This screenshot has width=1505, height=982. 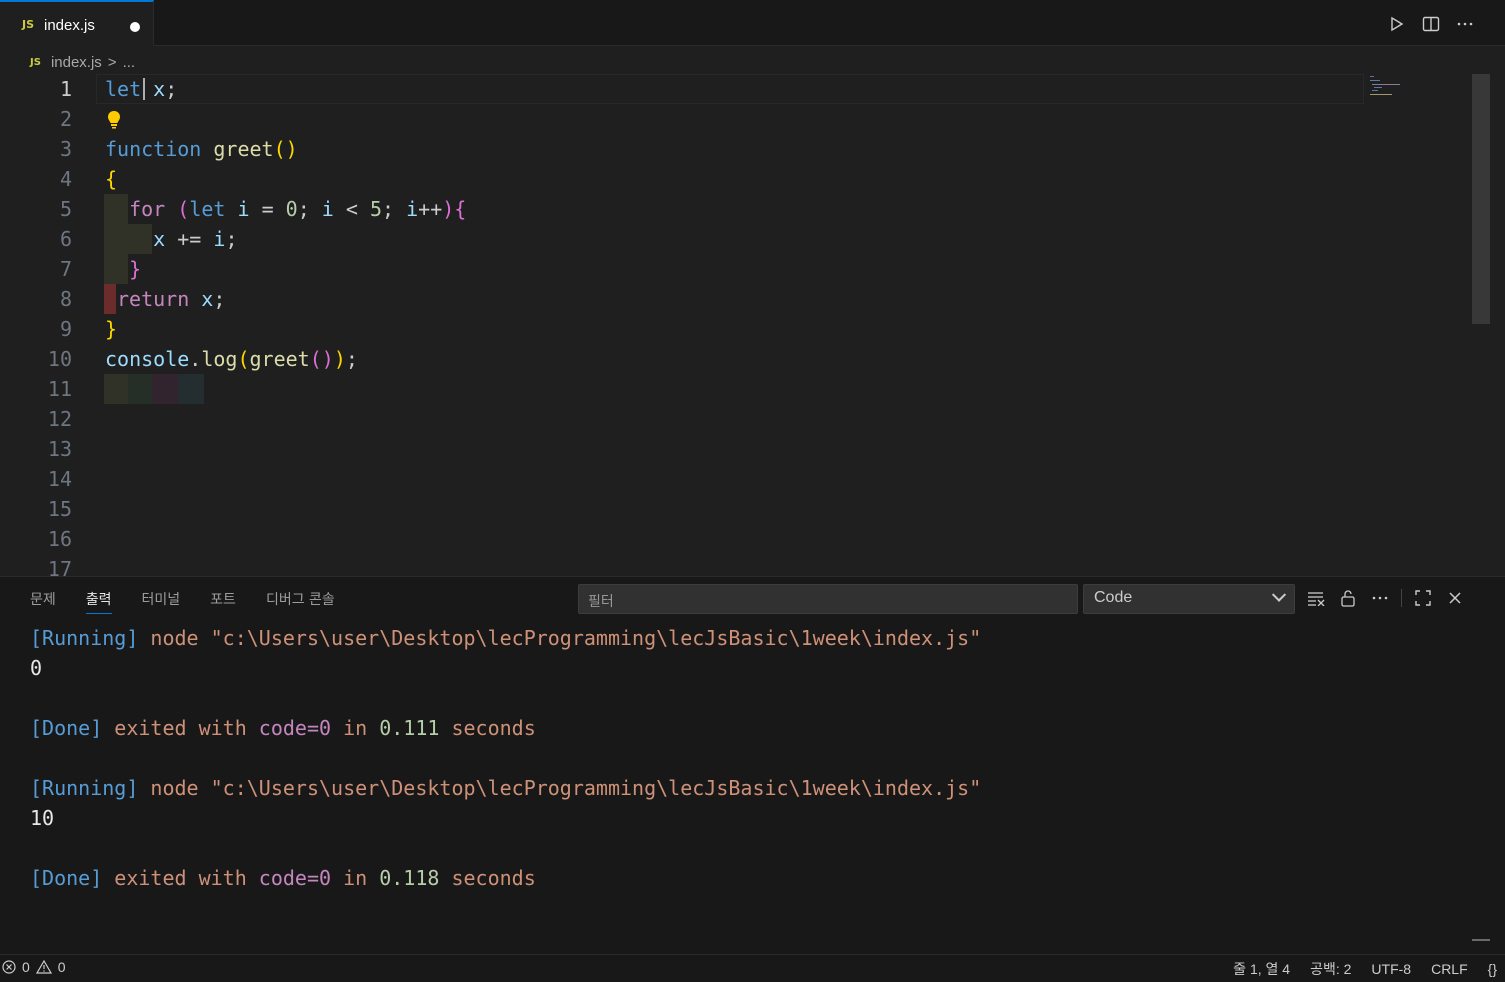 What do you see at coordinates (65, 329) in the screenshot?
I see `line-number: 9` at bounding box center [65, 329].